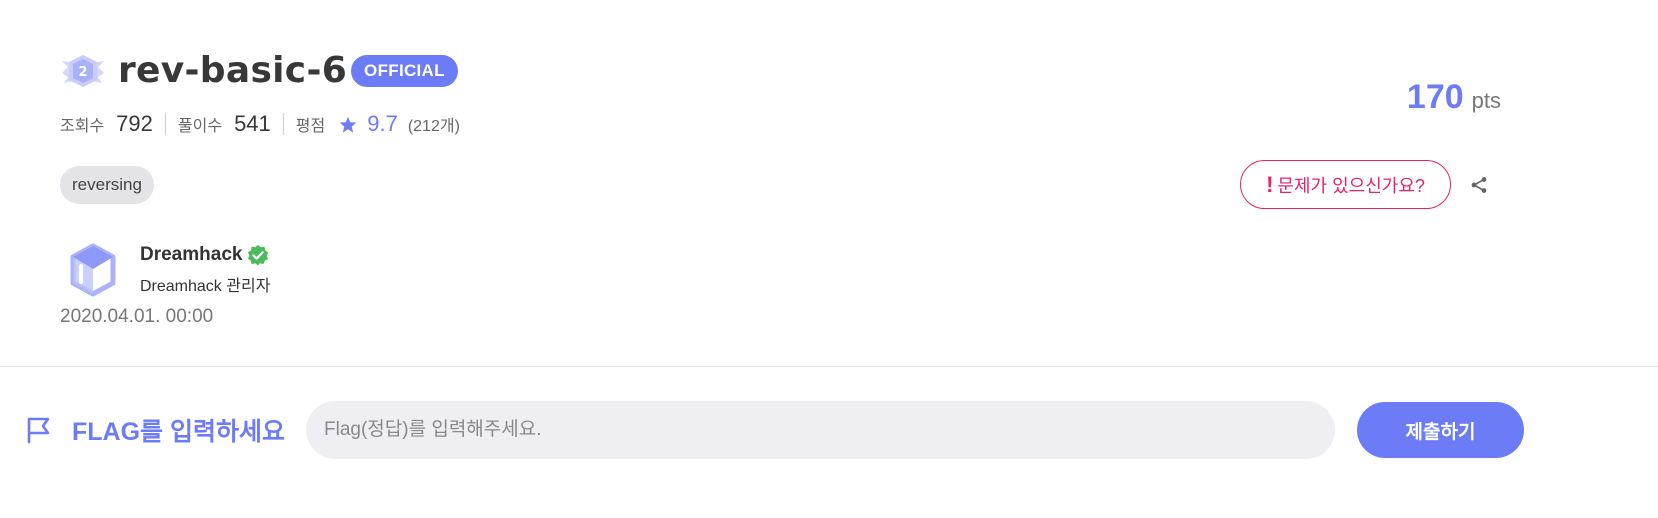 This screenshot has width=1658, height=518. What do you see at coordinates (1351, 185) in the screenshot?
I see `report-issue-label: 문제가 있으신가요?` at bounding box center [1351, 185].